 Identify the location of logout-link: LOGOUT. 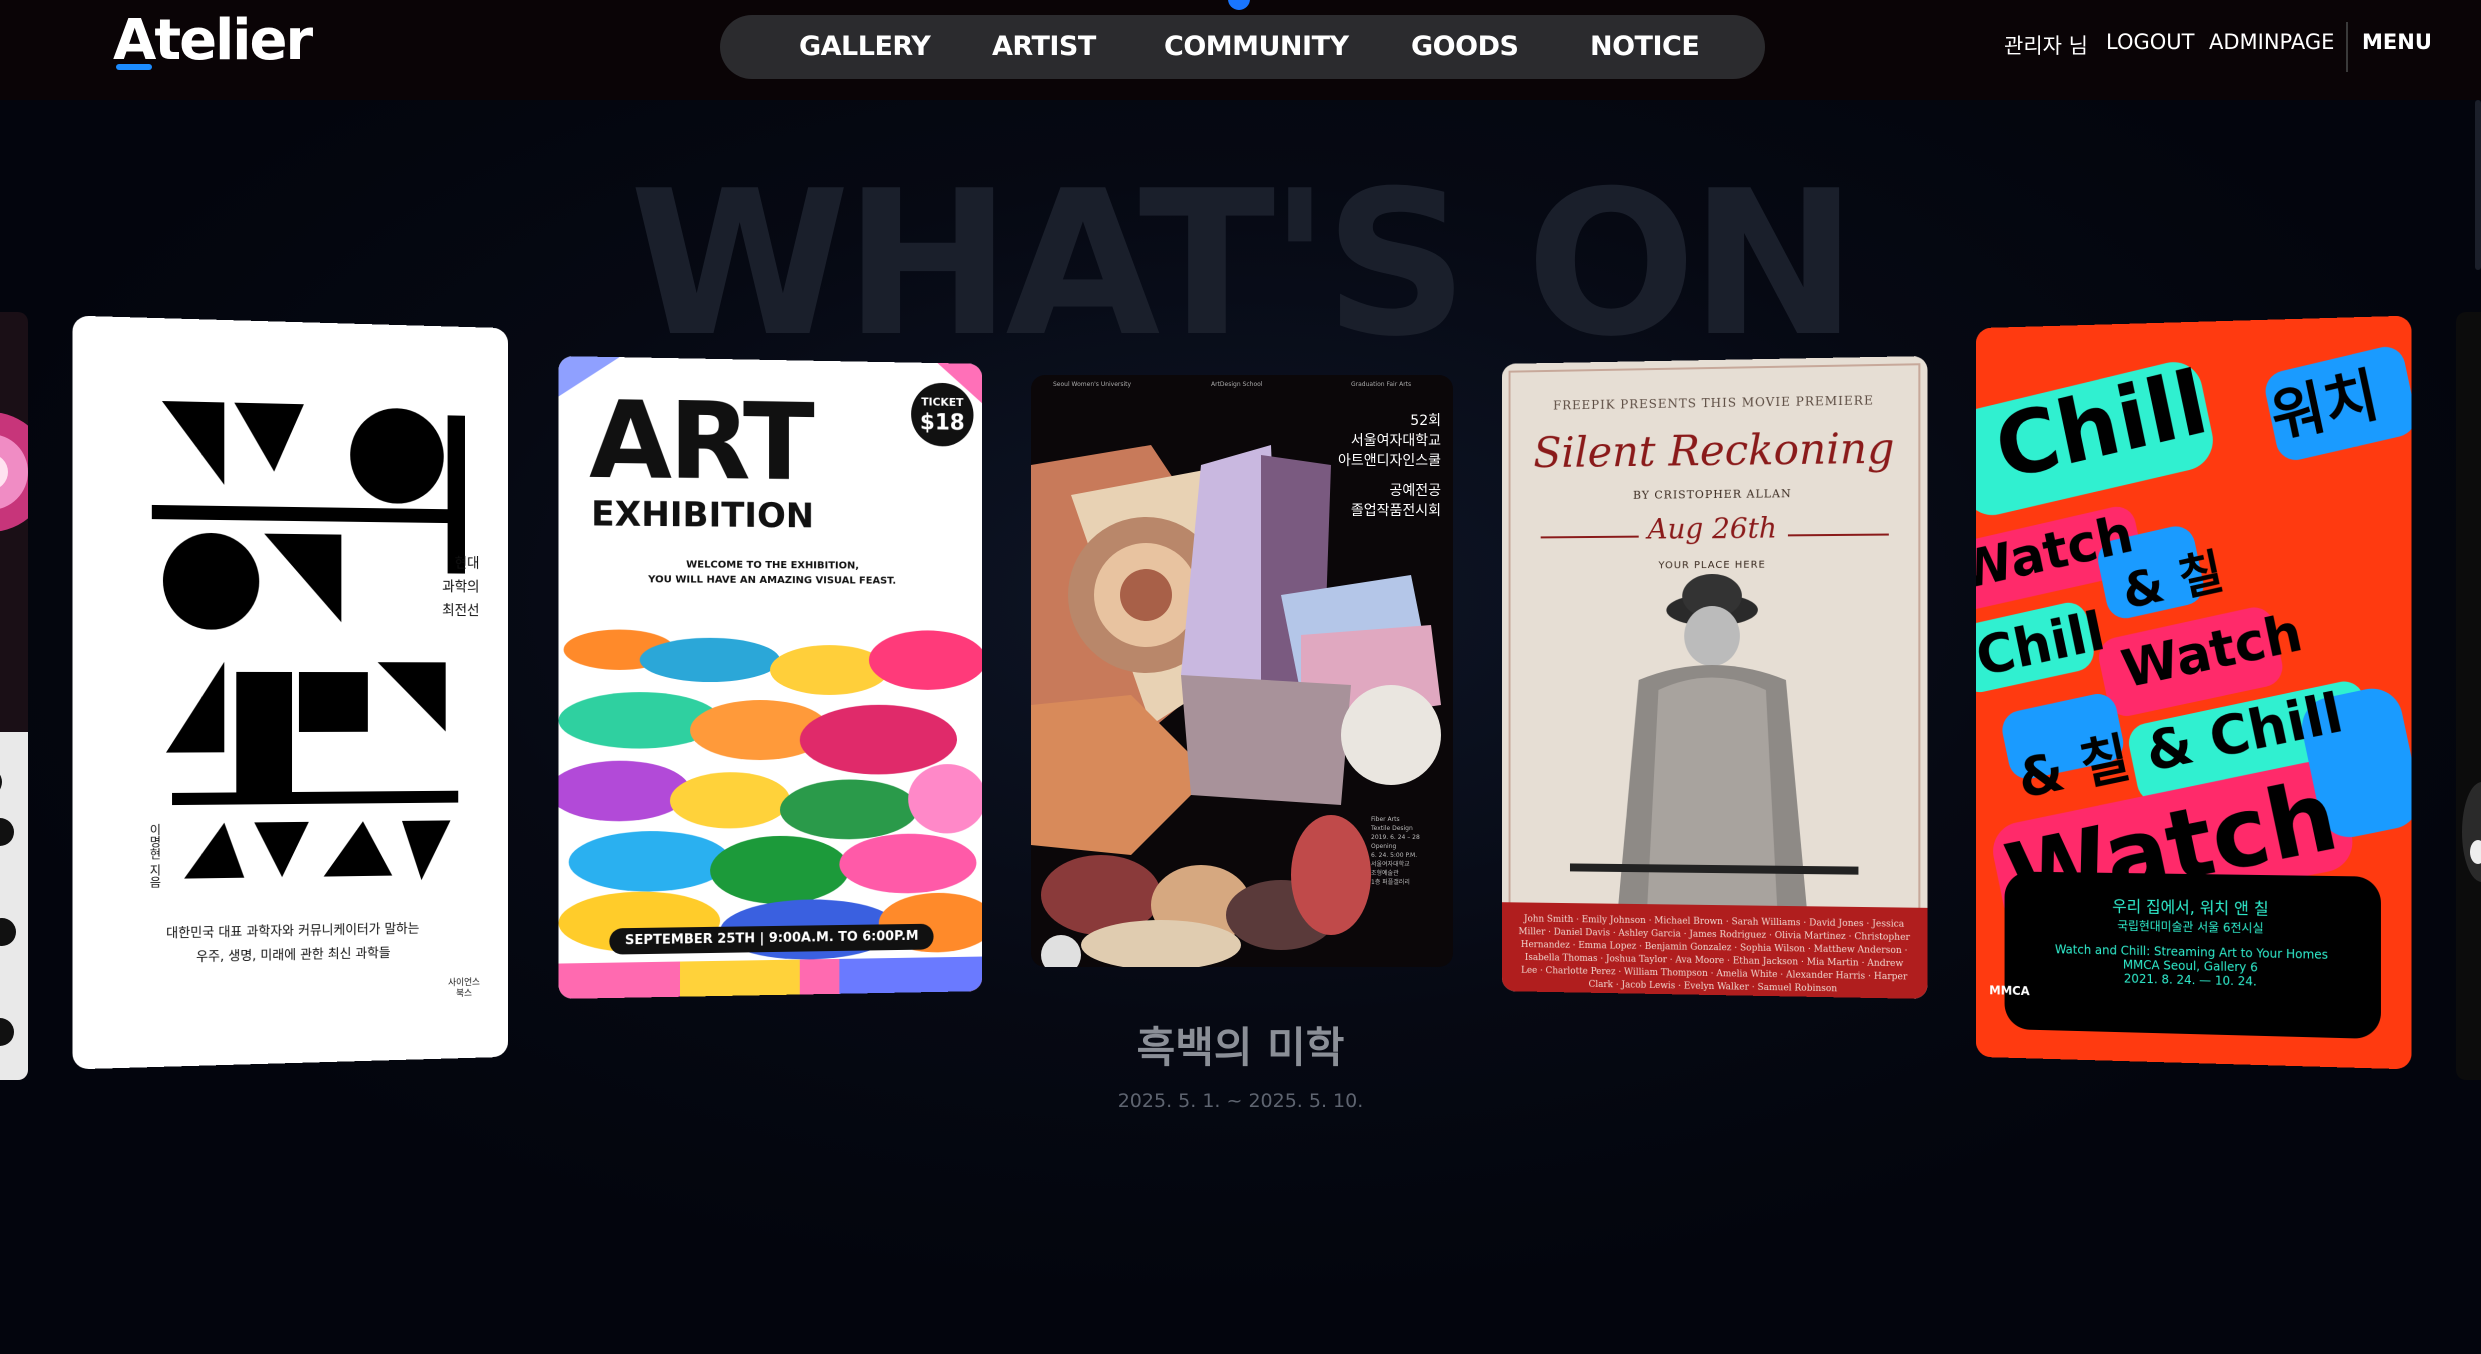
(2150, 42).